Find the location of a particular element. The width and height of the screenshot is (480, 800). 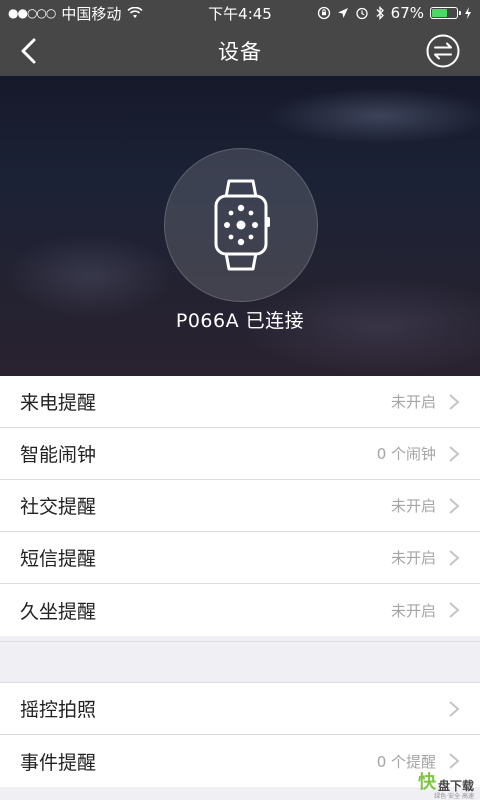

section-divider is located at coordinates (240, 662).